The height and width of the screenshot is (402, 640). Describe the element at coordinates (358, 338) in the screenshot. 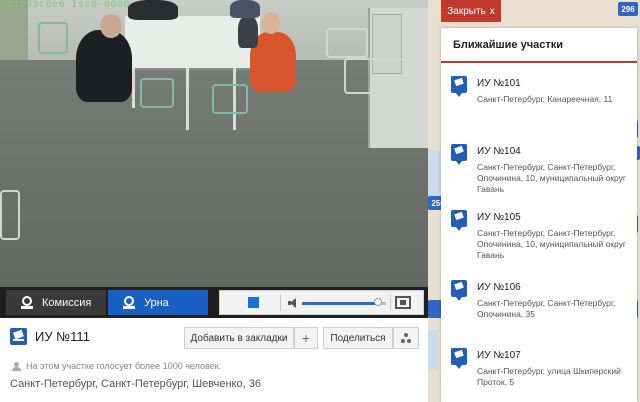

I see `share-button: Поделиться` at that location.